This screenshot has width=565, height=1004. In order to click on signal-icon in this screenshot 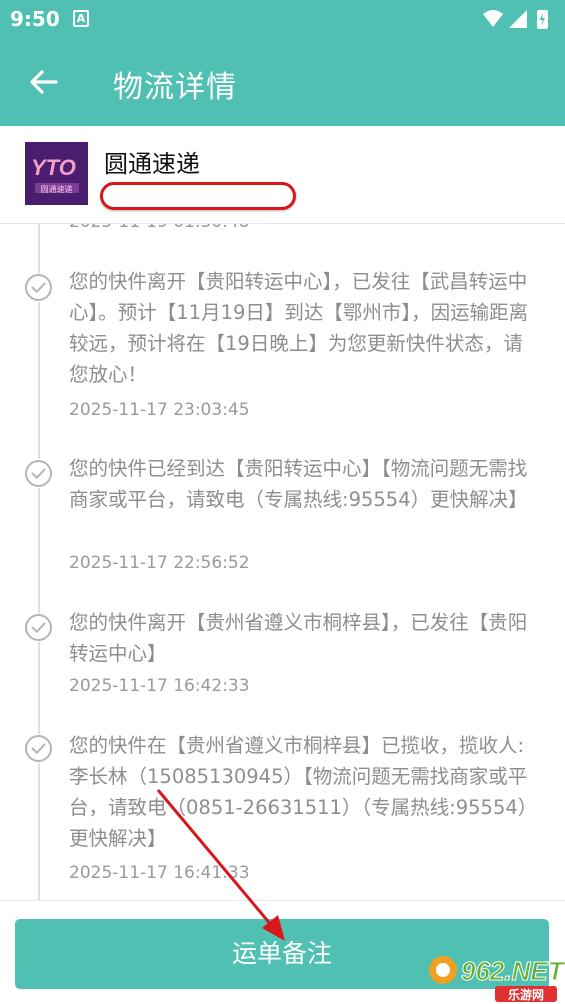, I will do `click(518, 19)`.